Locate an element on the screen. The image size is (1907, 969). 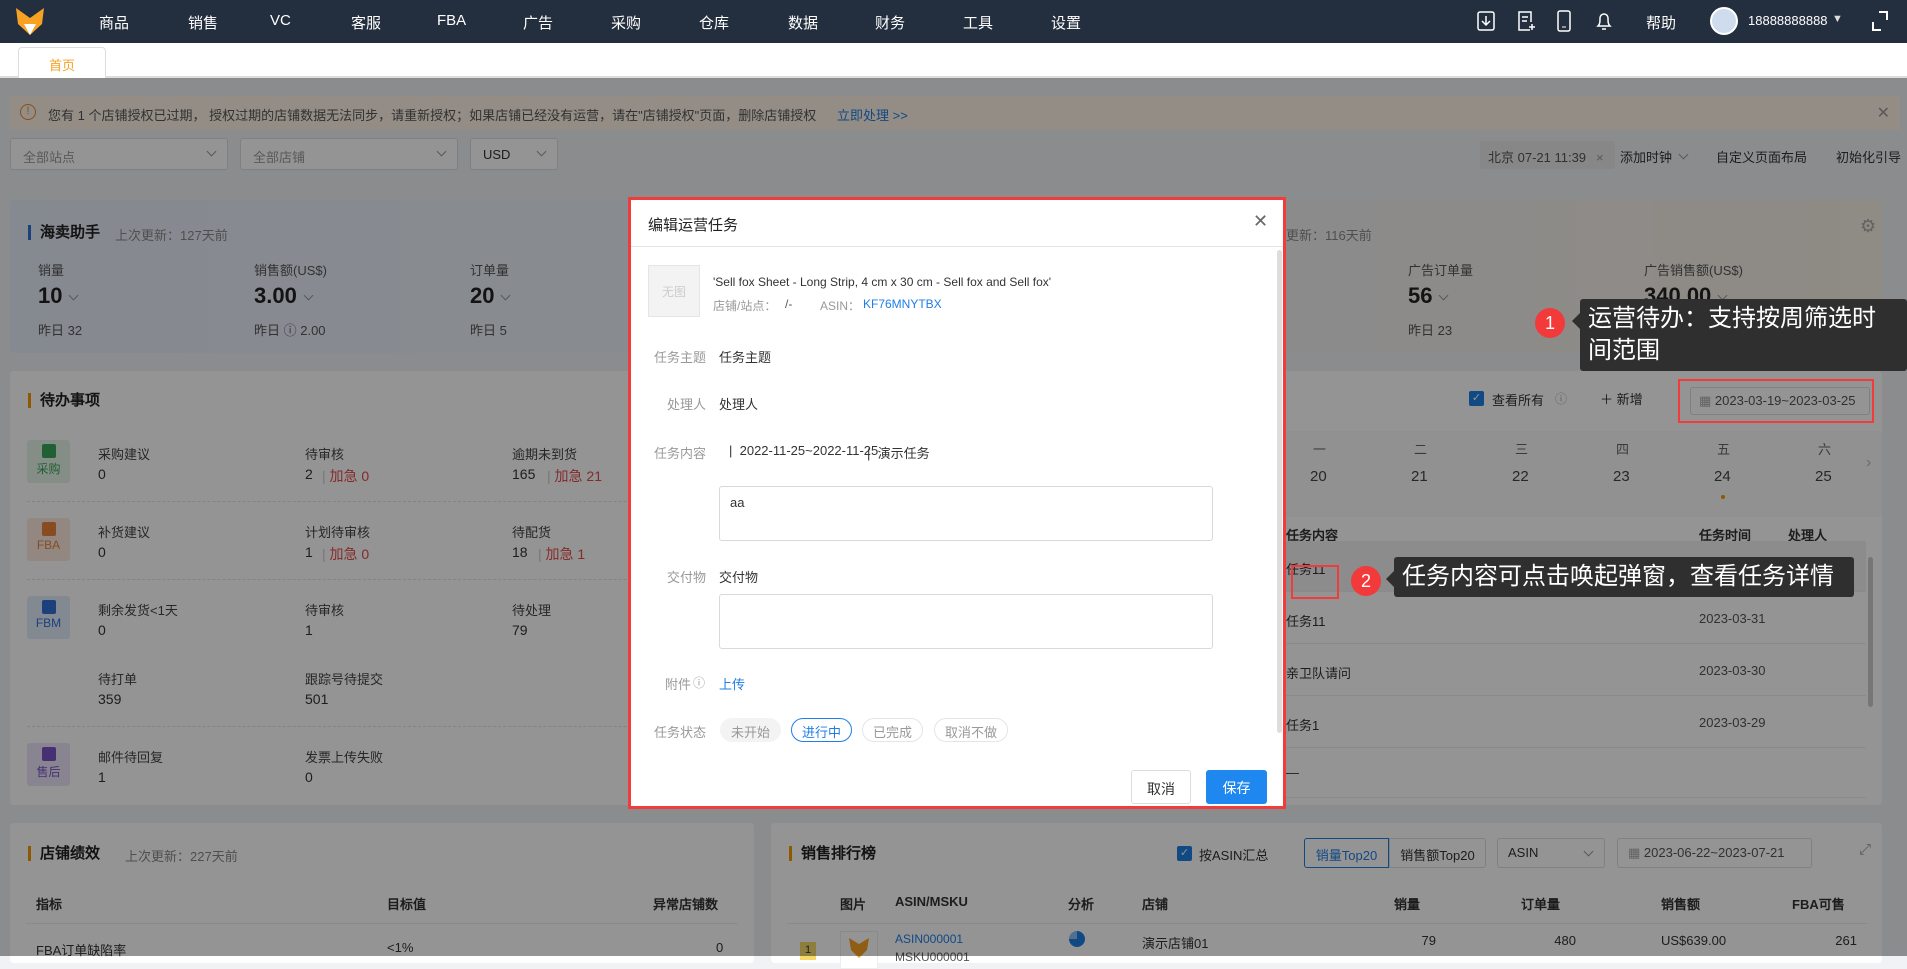
tab-bar: 首页 is located at coordinates (953, 60).